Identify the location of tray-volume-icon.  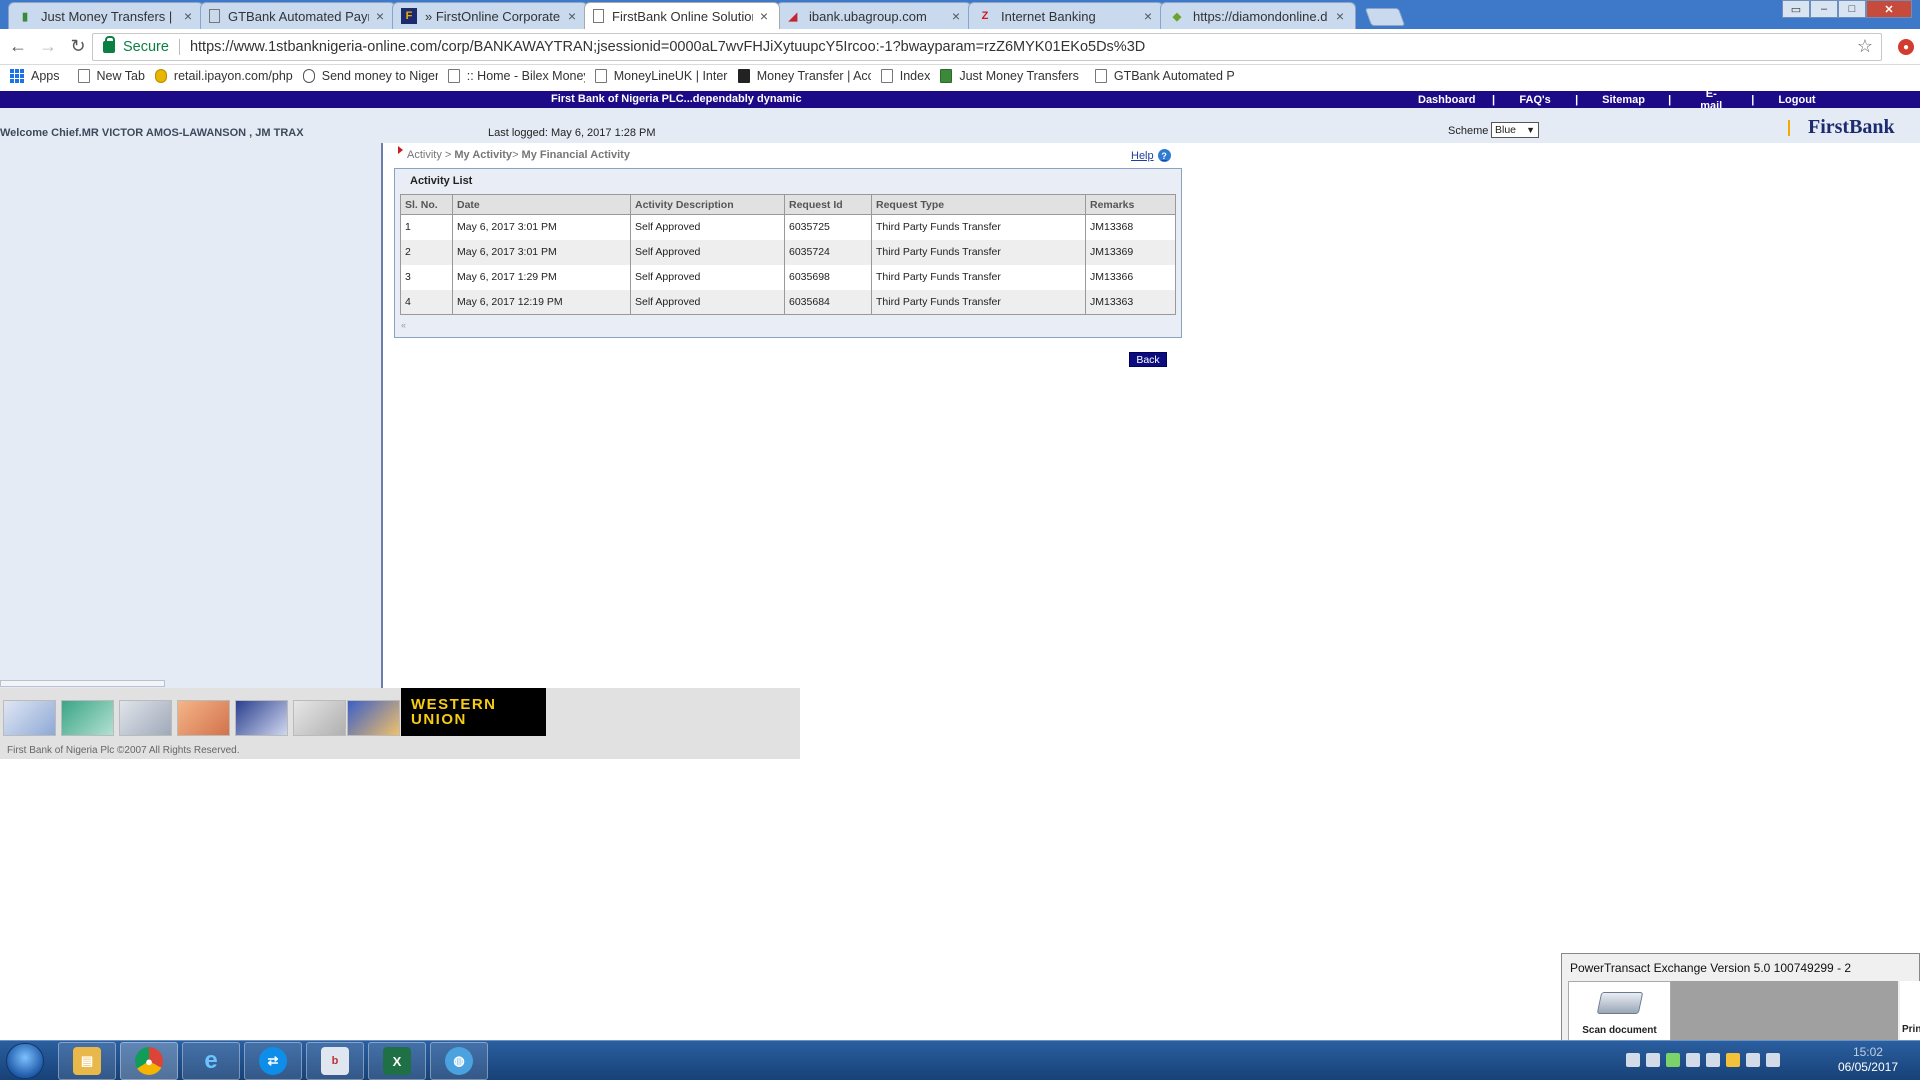
(1773, 1060).